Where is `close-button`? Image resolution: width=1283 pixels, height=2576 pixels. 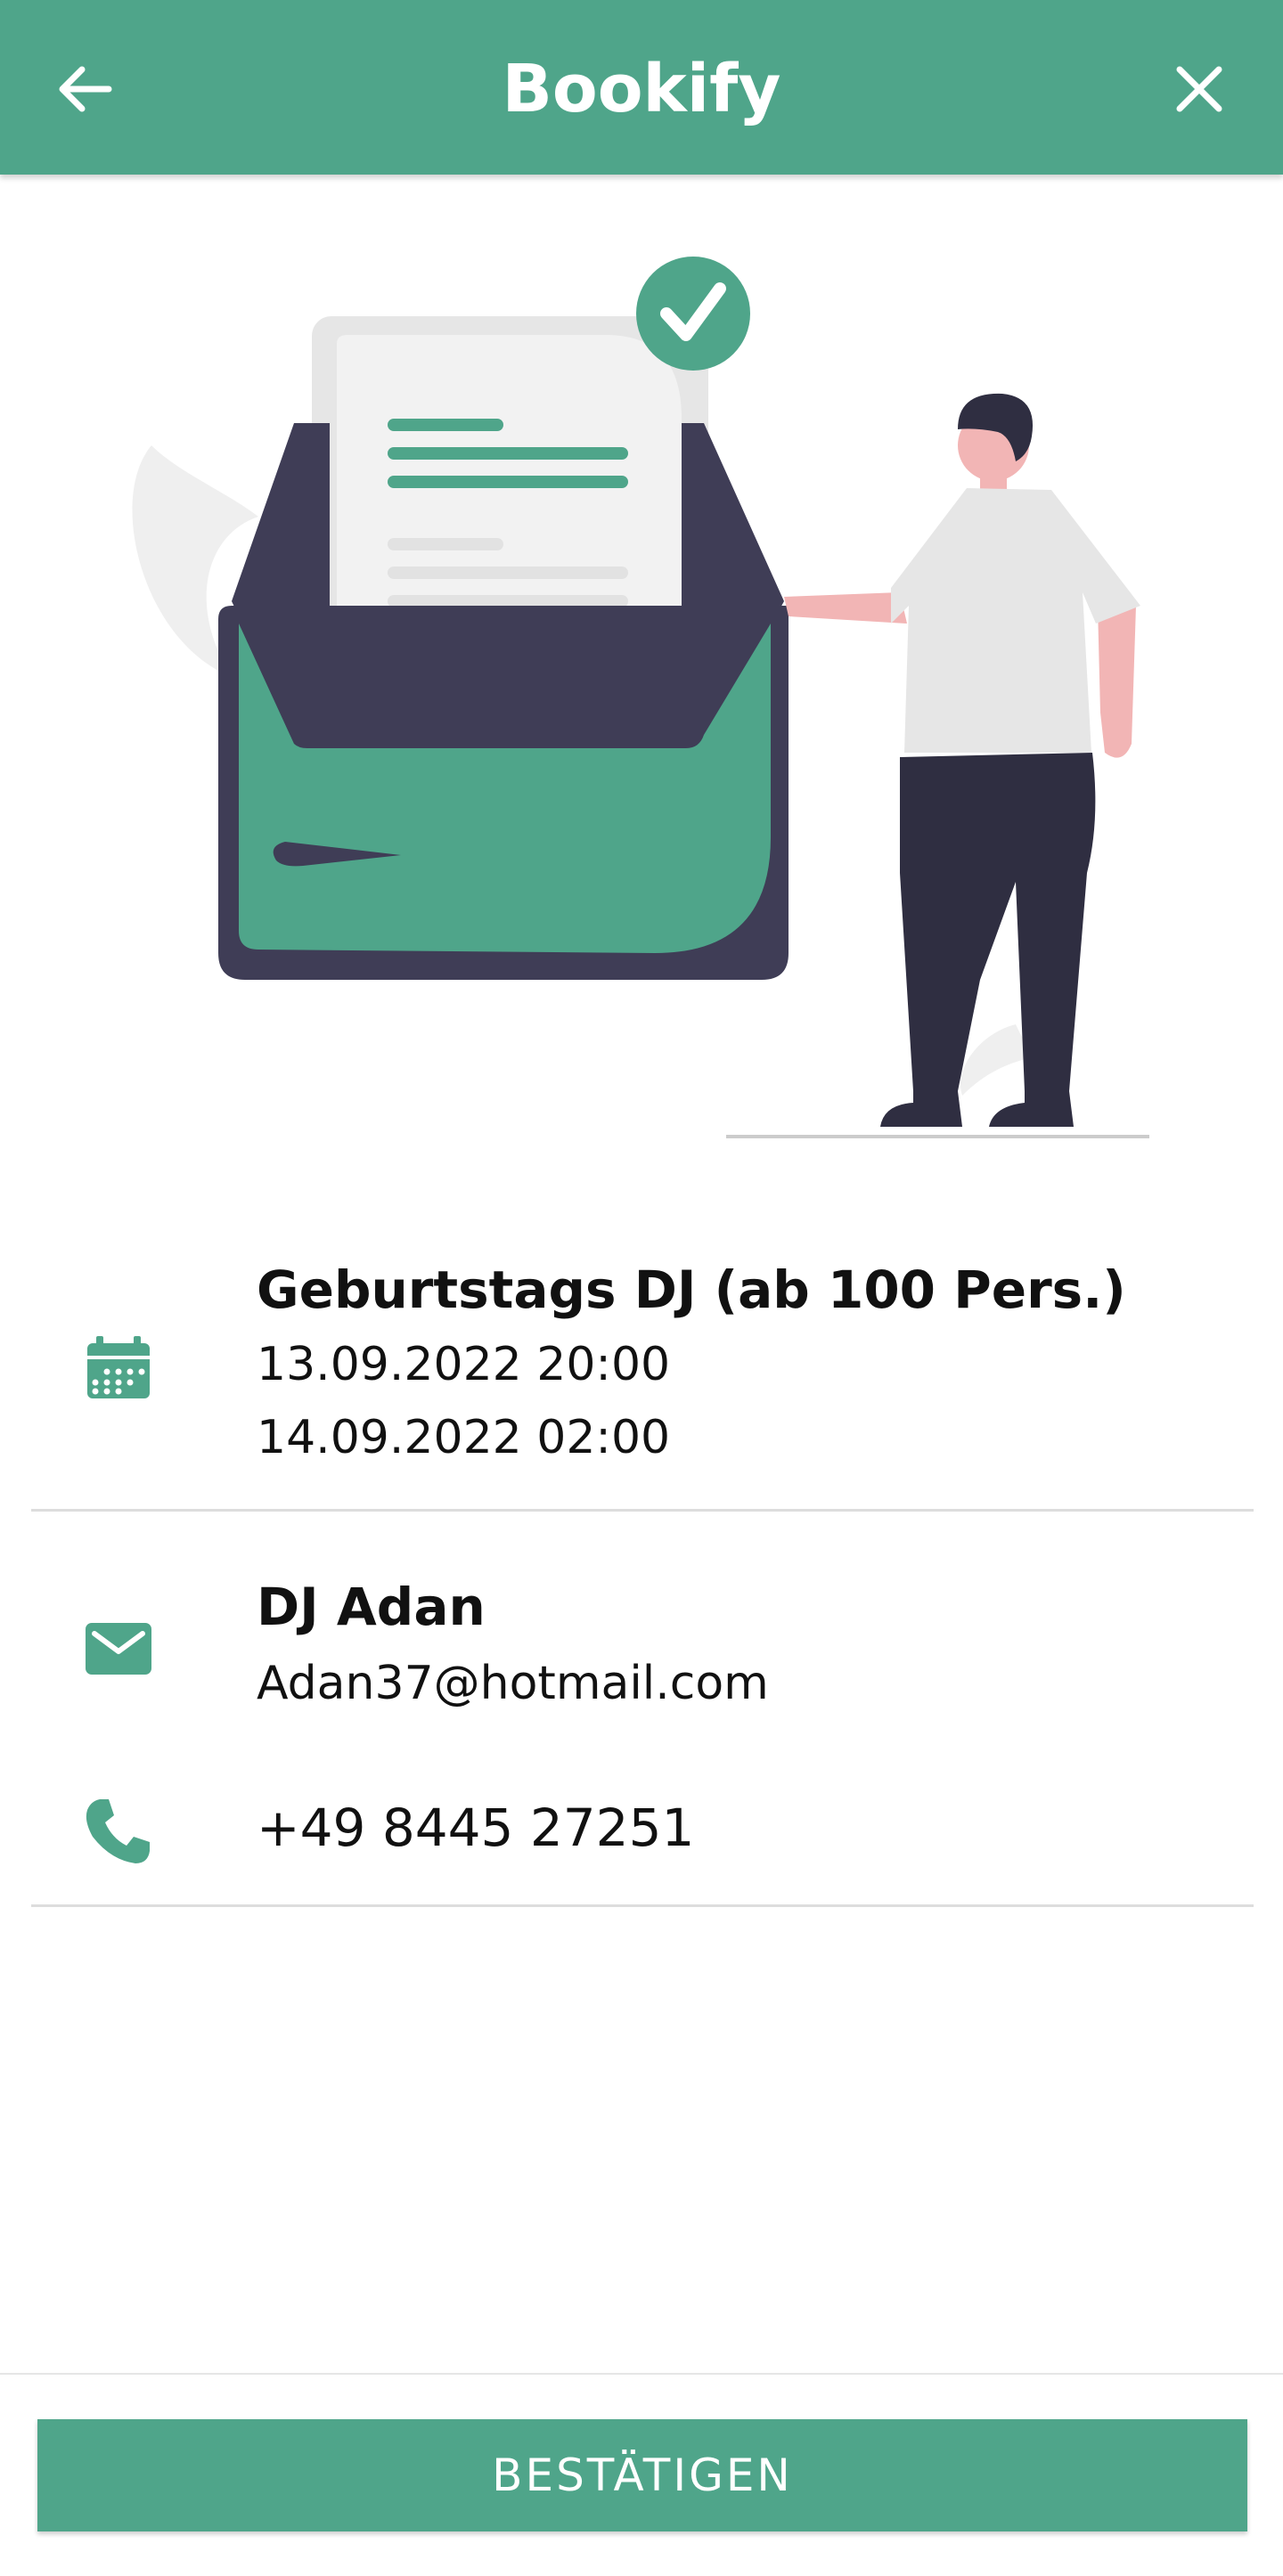 close-button is located at coordinates (1199, 89).